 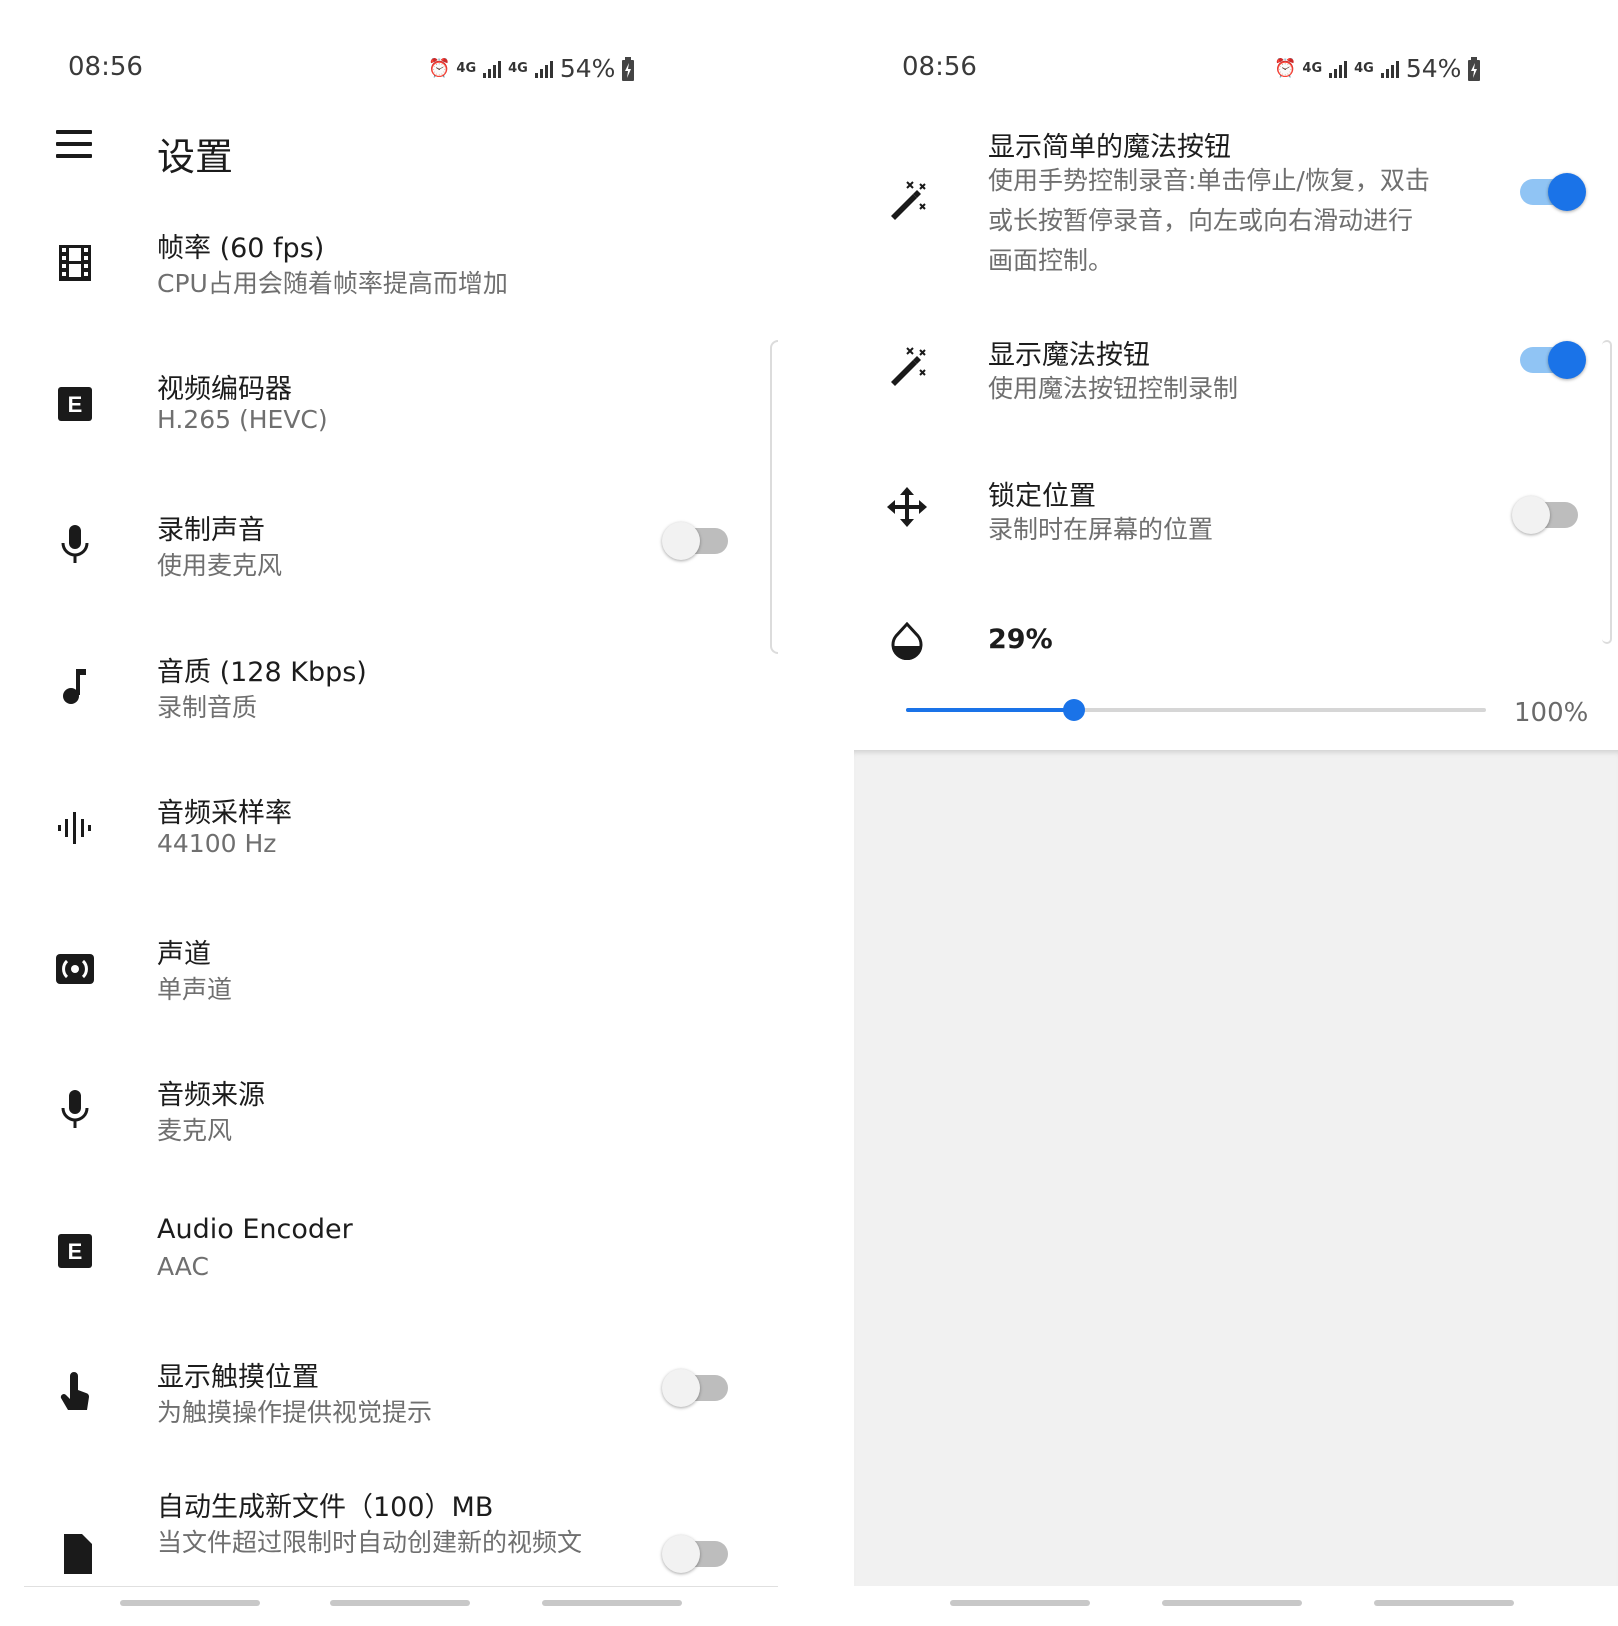 I want to click on setting-show-touches: 显示触摸位置 为触摸操作提供视觉提示, so click(x=389, y=1410).